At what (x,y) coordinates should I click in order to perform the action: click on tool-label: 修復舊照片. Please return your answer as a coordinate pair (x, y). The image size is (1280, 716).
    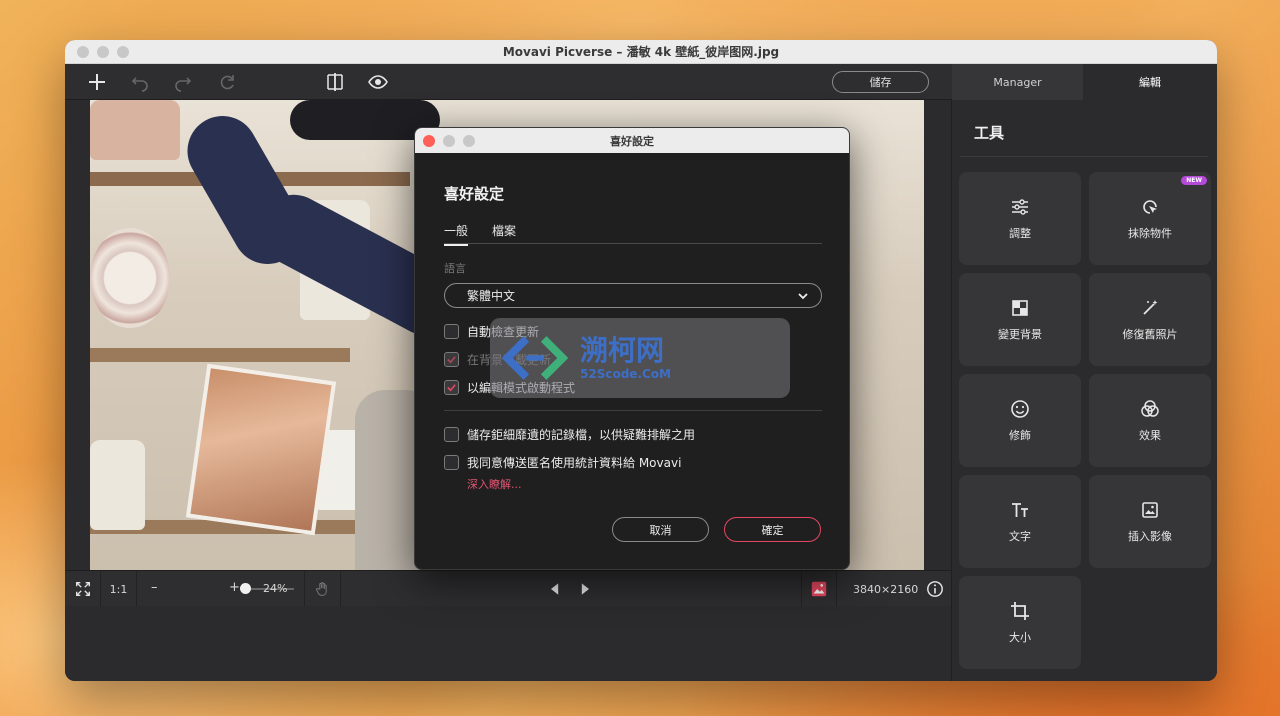
    Looking at the image, I should click on (1150, 334).